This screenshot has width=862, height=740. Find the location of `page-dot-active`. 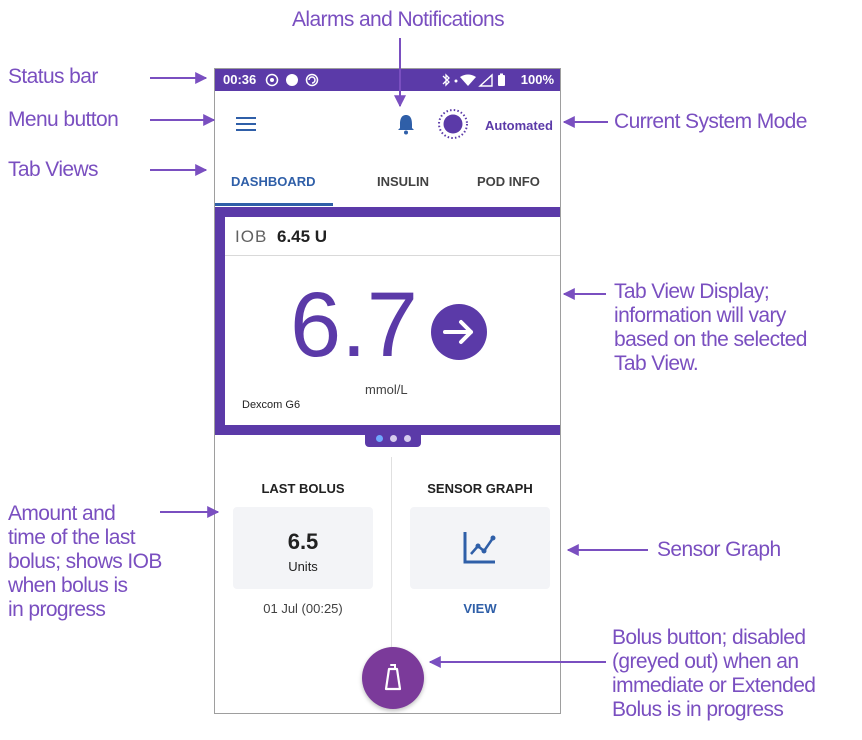

page-dot-active is located at coordinates (379, 438).